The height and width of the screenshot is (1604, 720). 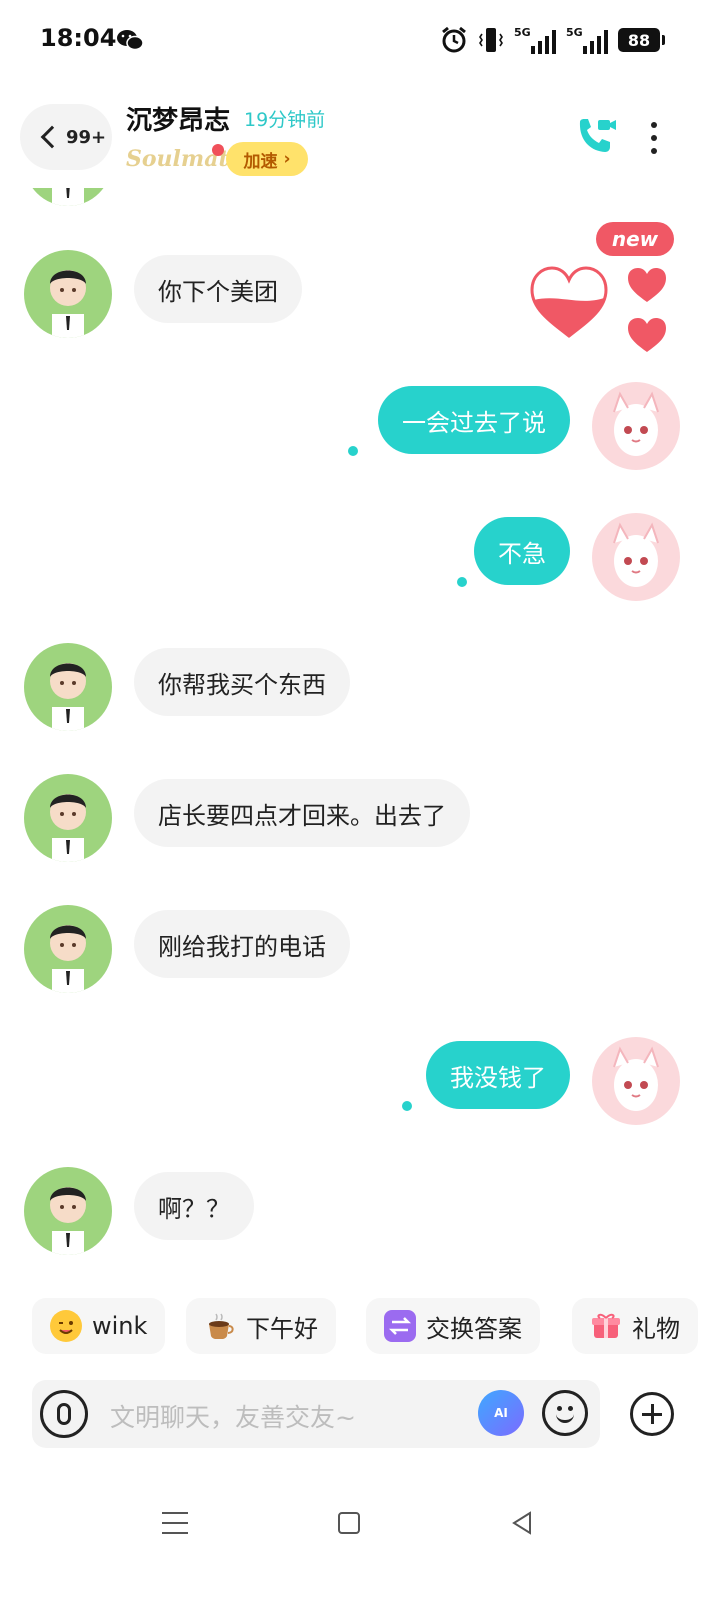 What do you see at coordinates (522, 32) in the screenshot?
I see `signal-1-label: 5G` at bounding box center [522, 32].